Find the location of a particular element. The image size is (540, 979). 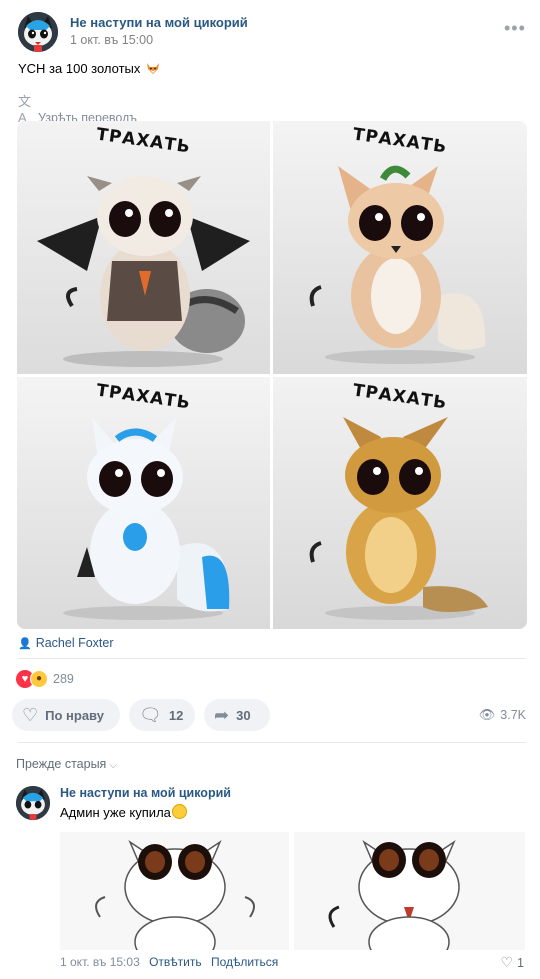

views-counter: 👁 3.7K is located at coordinates (502, 715).